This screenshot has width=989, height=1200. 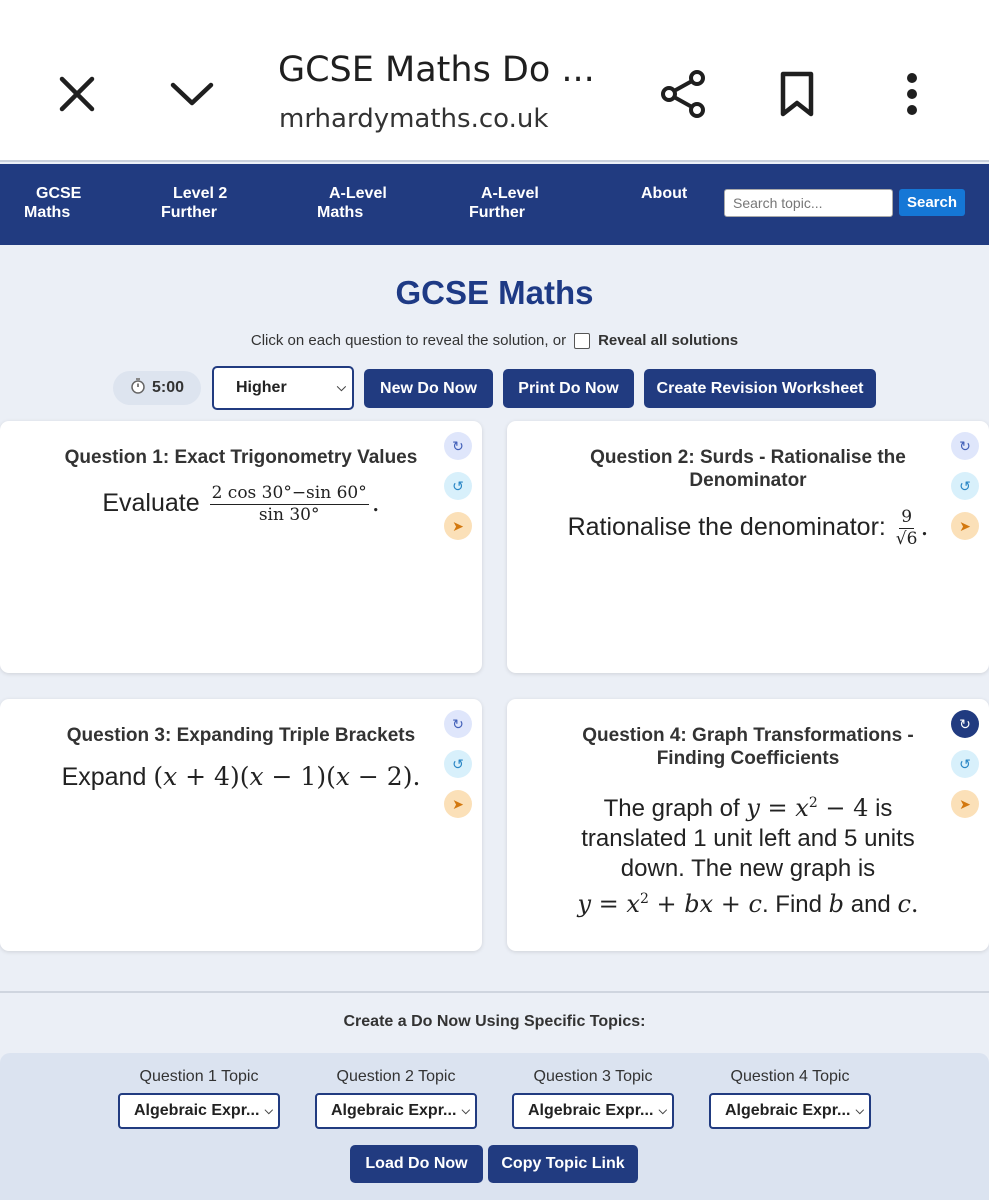 I want to click on question-prompt: Rationalise the denominator:, so click(x=726, y=527).